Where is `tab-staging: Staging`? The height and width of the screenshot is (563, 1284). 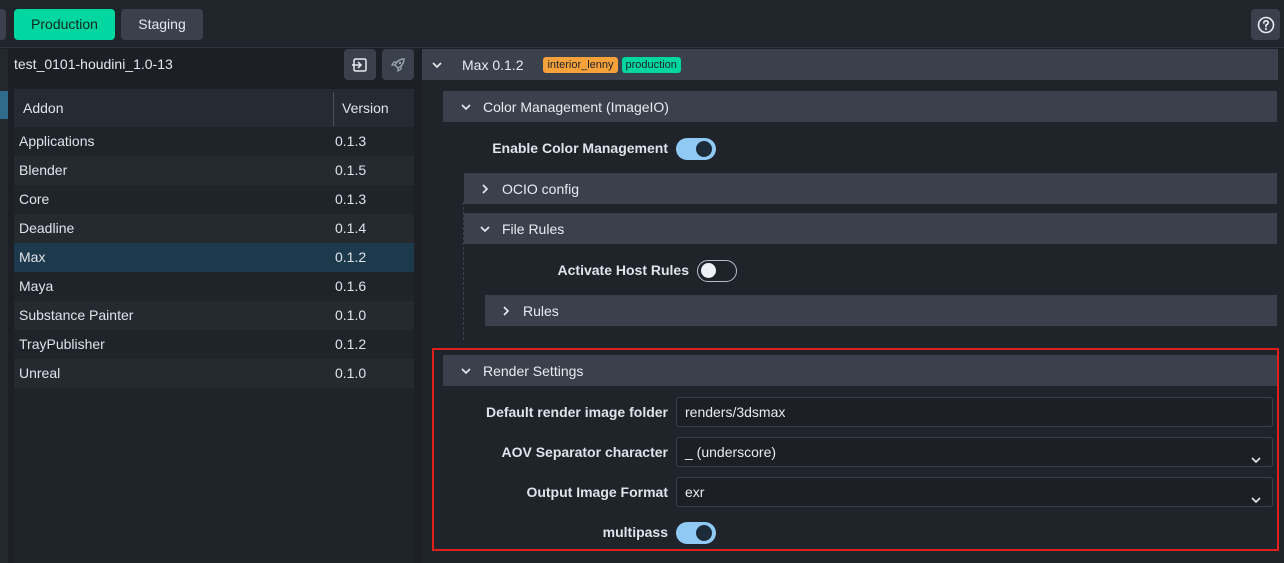
tab-staging: Staging is located at coordinates (162, 24).